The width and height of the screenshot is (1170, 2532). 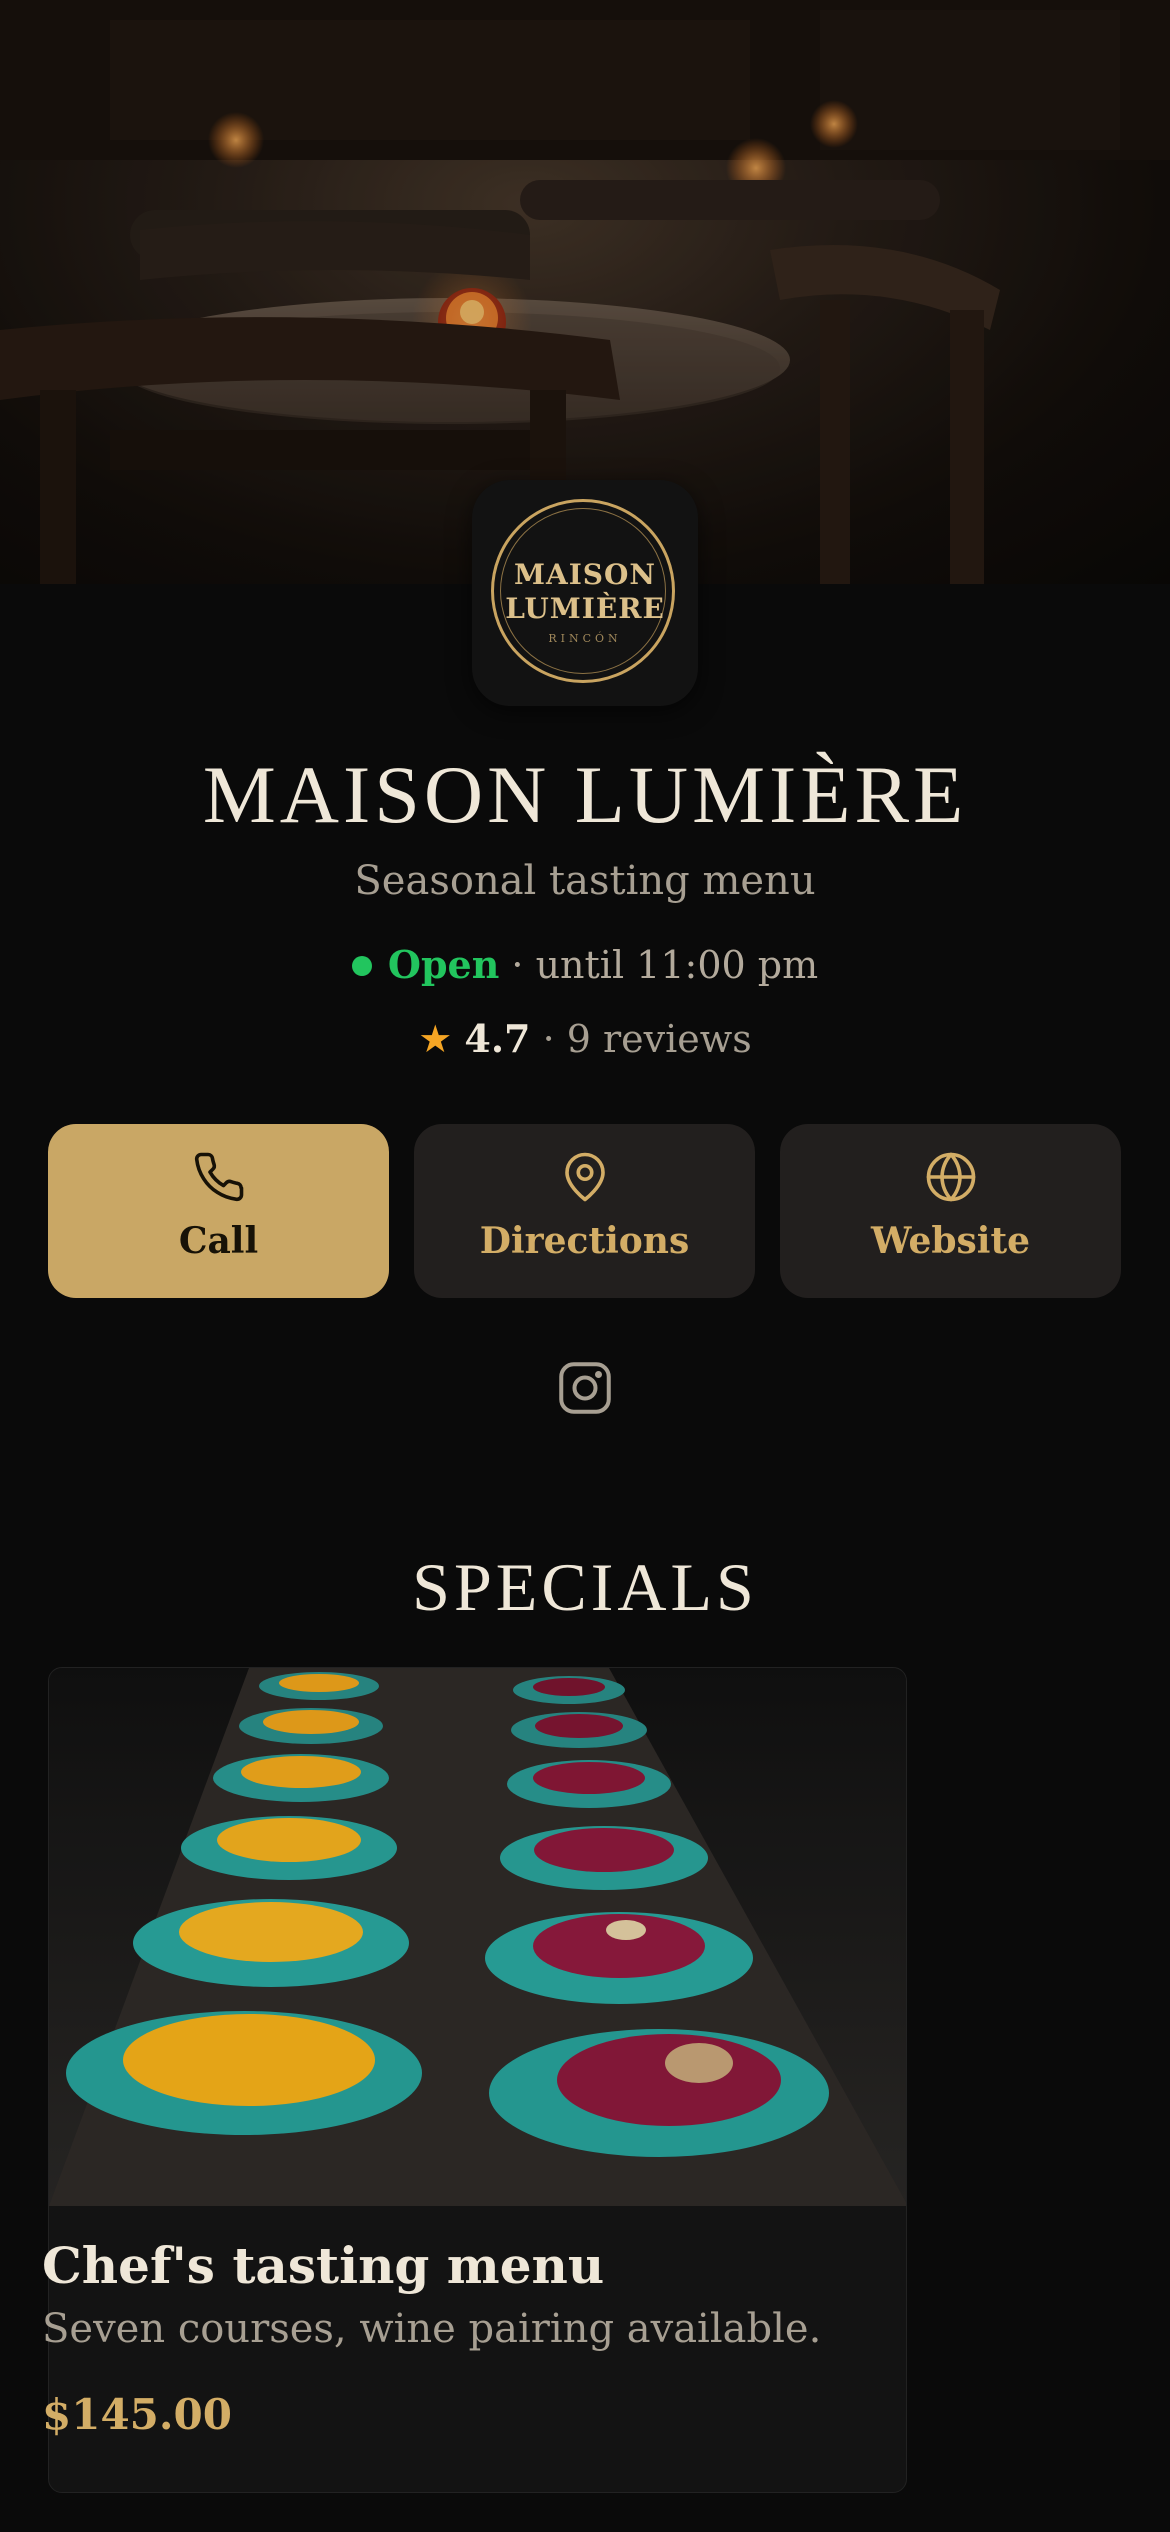 What do you see at coordinates (435, 1039) in the screenshot?
I see `star-icon: ★` at bounding box center [435, 1039].